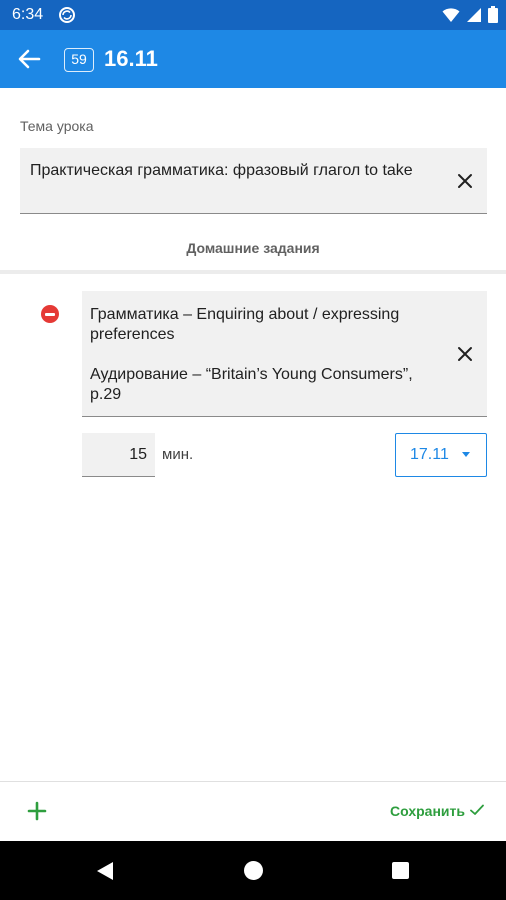 This screenshot has height=900, width=506. Describe the element at coordinates (131, 58) in the screenshot. I see `page-title: 16.11` at that location.